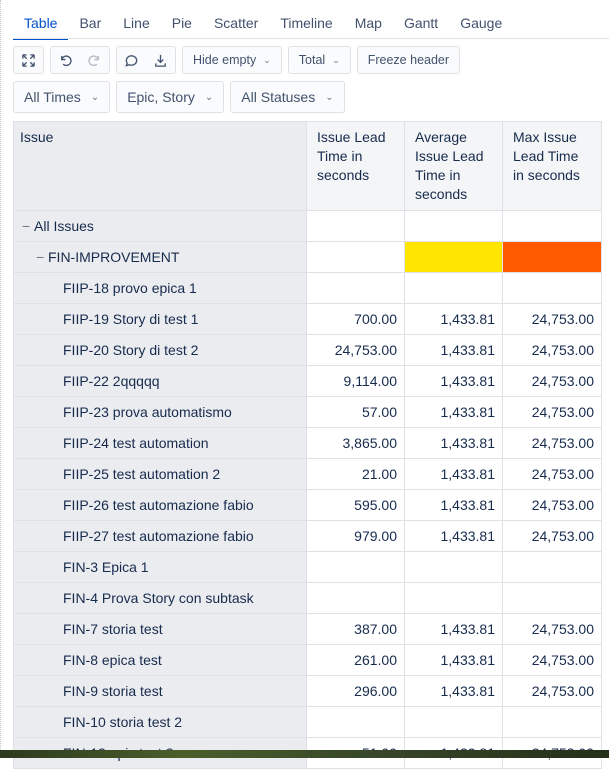 The image size is (609, 769). Describe the element at coordinates (355, 381) in the screenshot. I see `lead-time-cell: 9,114.00` at that location.